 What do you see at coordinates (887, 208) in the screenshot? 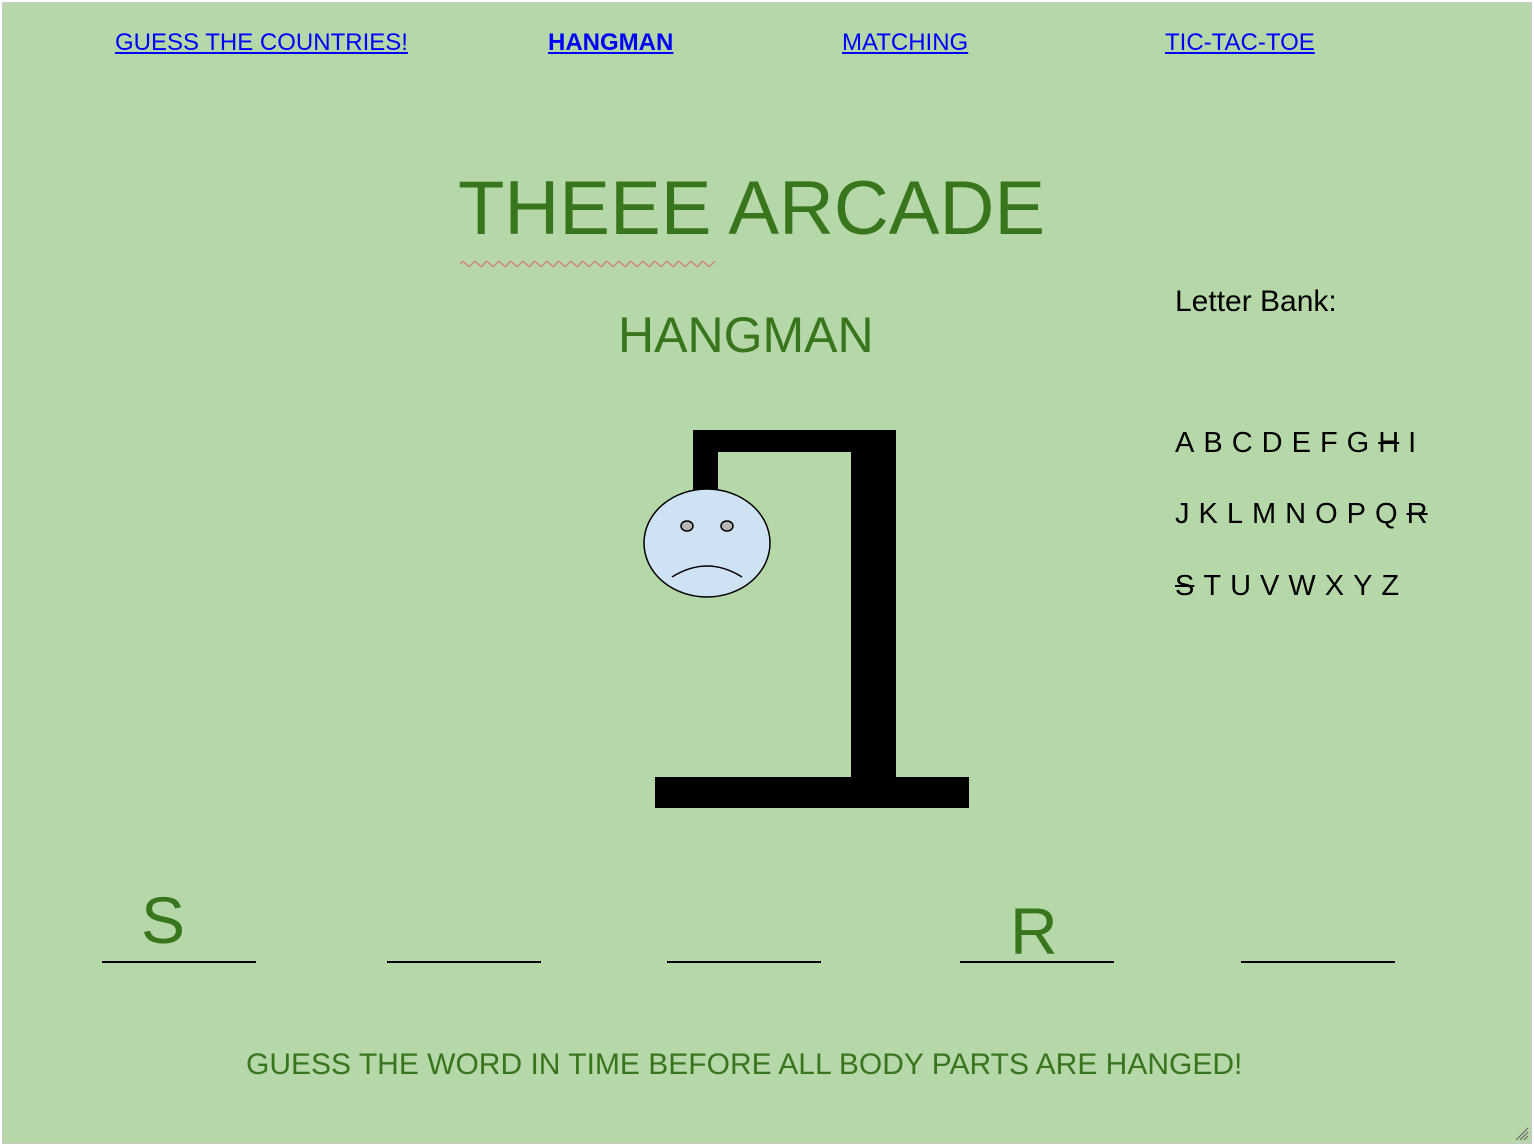
I see `title-word2: ARCADE` at bounding box center [887, 208].